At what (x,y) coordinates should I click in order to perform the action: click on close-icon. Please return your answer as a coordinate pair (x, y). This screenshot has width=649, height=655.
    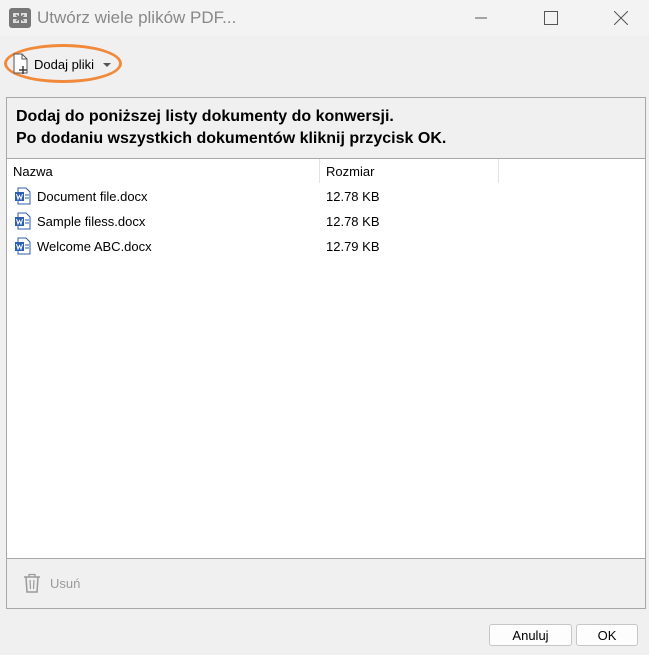
    Looking at the image, I should click on (621, 18).